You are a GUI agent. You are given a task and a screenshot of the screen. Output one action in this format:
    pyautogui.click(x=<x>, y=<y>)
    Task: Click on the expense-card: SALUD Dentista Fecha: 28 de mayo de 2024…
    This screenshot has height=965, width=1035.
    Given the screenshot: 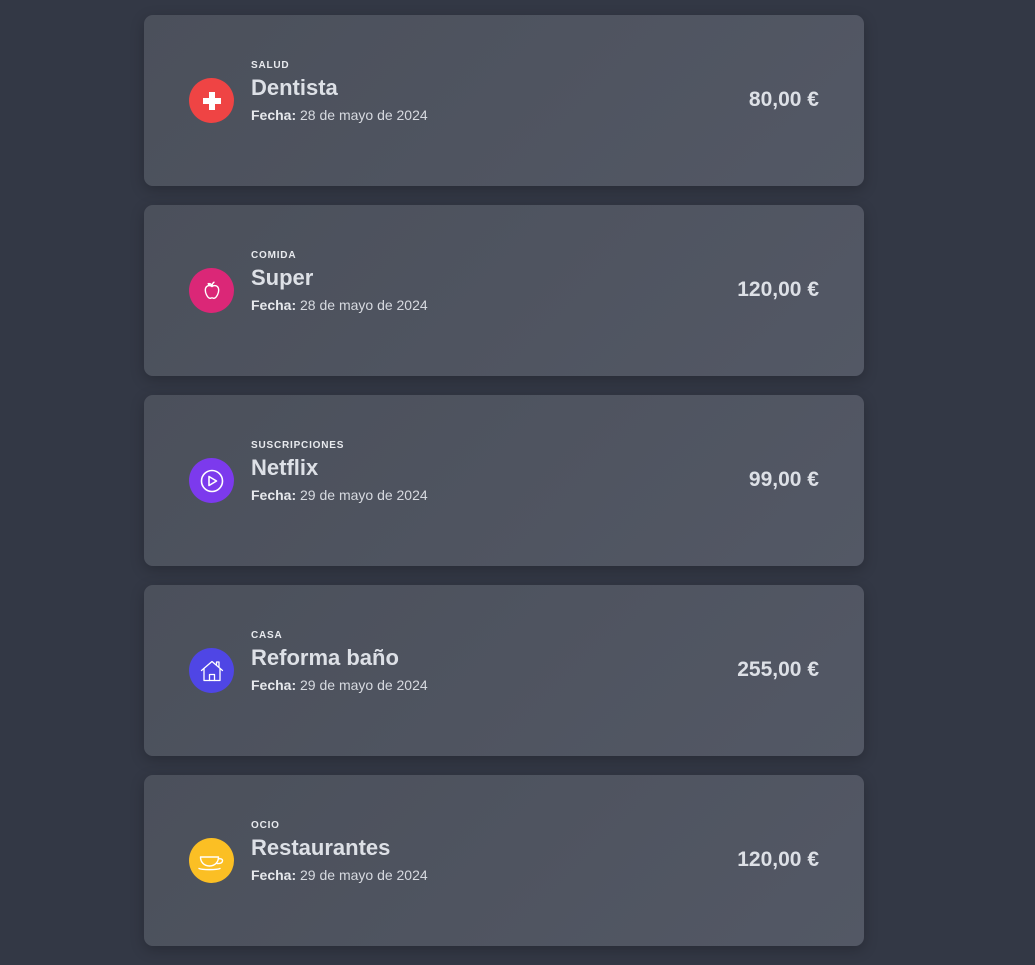 What is the action you would take?
    pyautogui.click(x=504, y=100)
    